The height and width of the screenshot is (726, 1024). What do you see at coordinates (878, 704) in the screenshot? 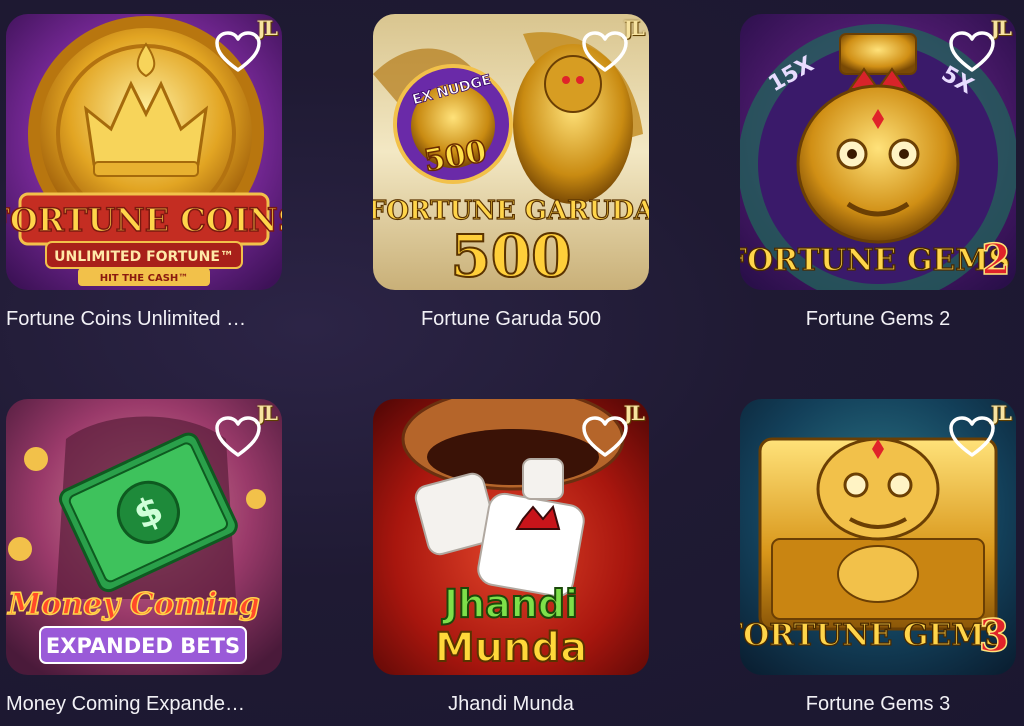
I see `game-title: Fortune Gems 3` at bounding box center [878, 704].